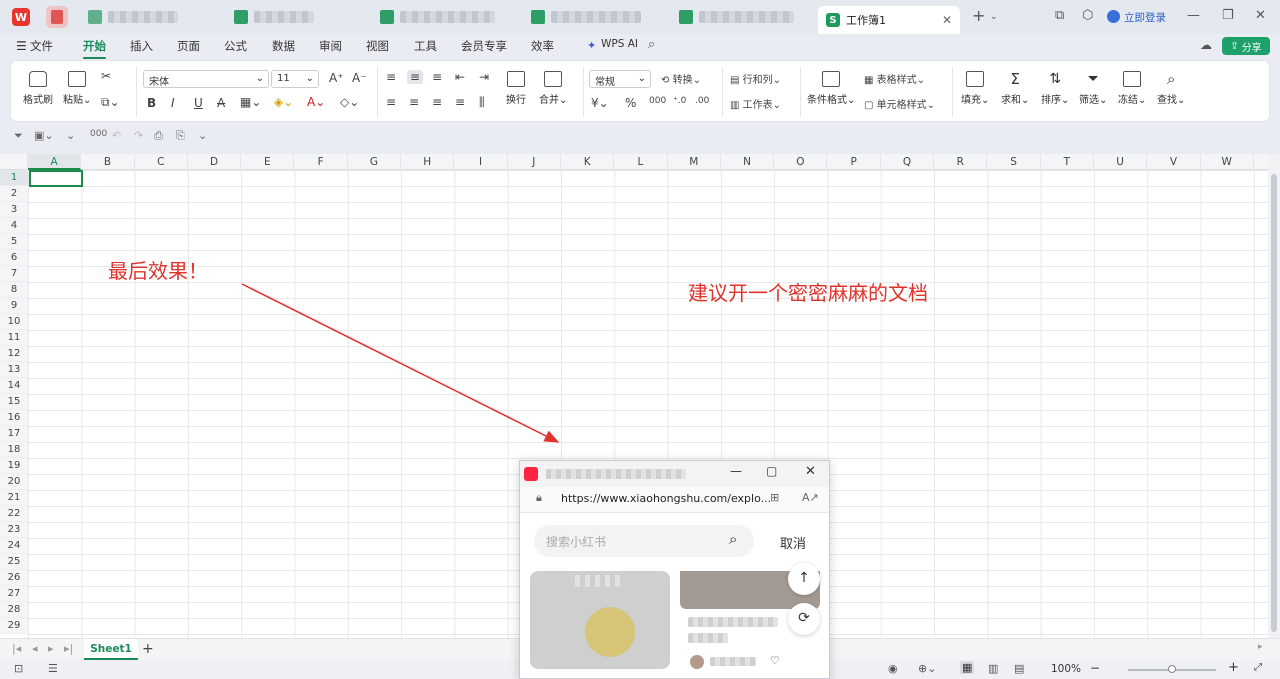 The height and width of the screenshot is (679, 1280). Describe the element at coordinates (400, 363) in the screenshot. I see `arrow-line` at that location.